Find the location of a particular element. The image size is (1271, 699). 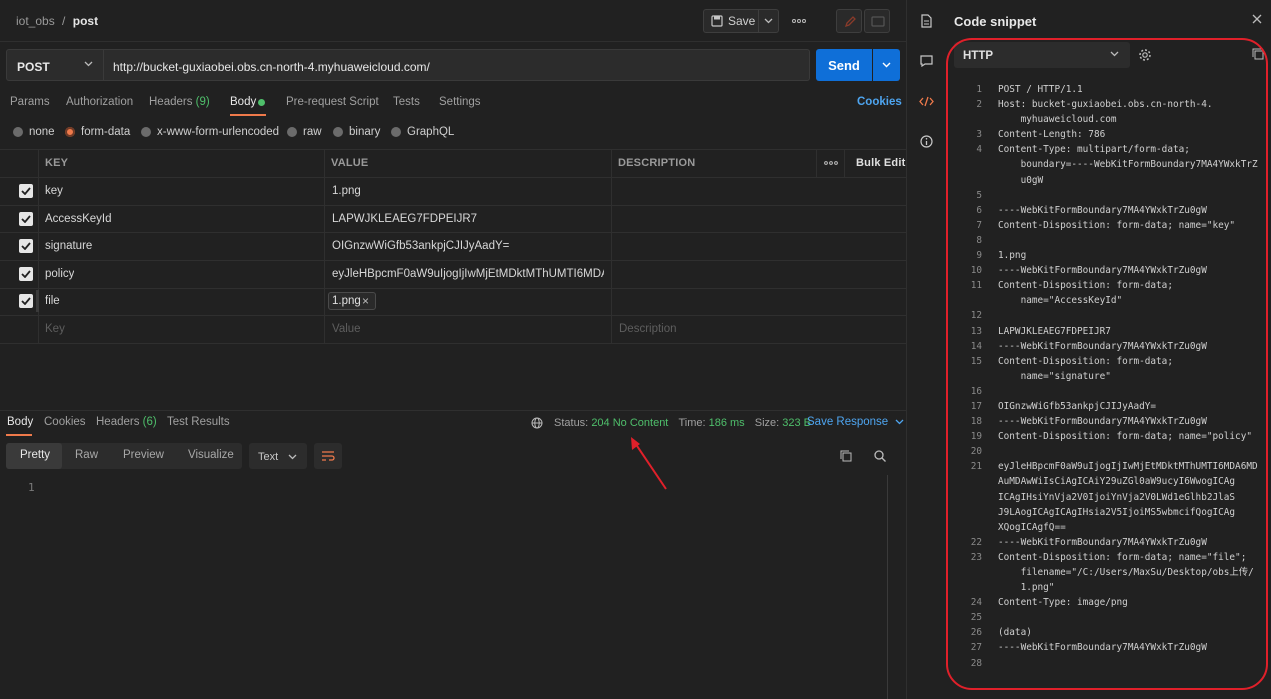

format-pretty: Pretty is located at coordinates (35, 455).